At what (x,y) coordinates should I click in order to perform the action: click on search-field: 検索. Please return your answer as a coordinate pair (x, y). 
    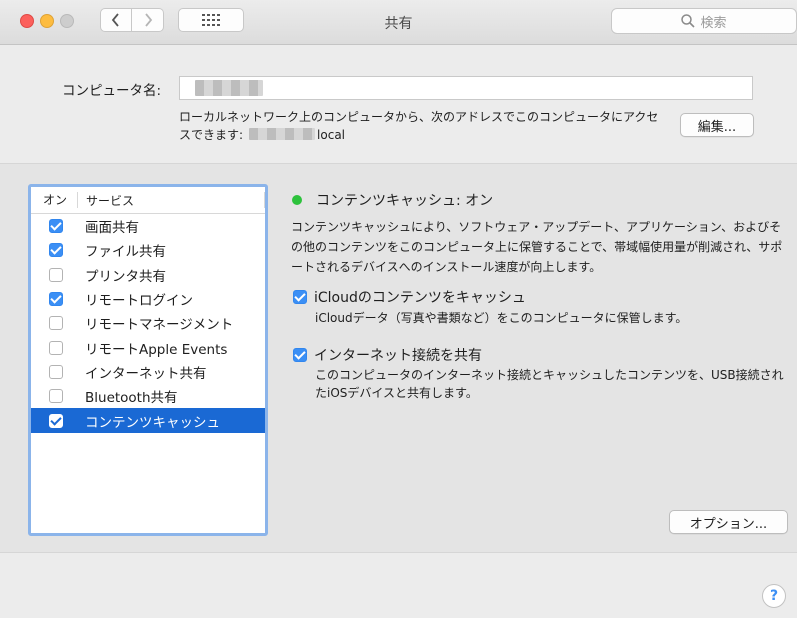
    Looking at the image, I should click on (704, 21).